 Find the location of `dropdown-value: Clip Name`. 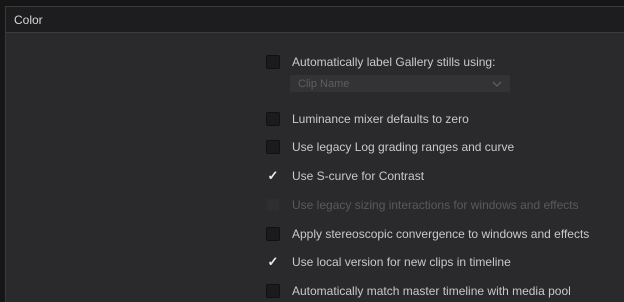

dropdown-value: Clip Name is located at coordinates (324, 83).